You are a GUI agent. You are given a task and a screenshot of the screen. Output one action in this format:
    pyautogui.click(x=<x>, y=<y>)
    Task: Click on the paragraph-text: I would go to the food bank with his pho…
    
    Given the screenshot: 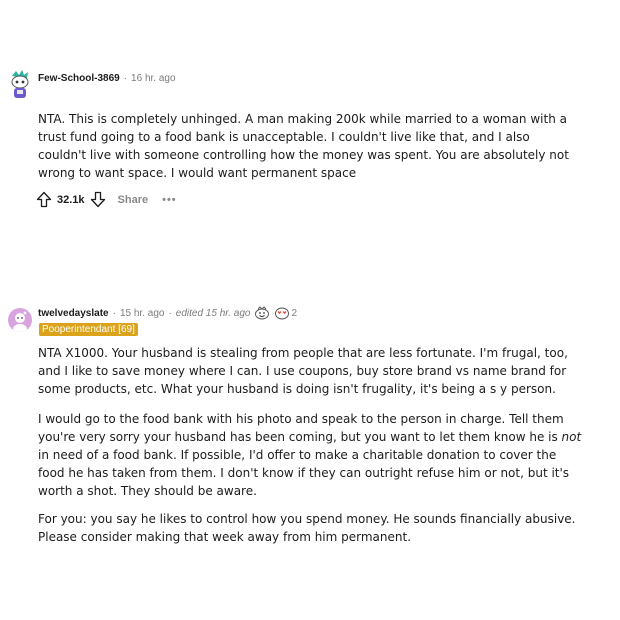 What is the action you would take?
    pyautogui.click(x=301, y=428)
    